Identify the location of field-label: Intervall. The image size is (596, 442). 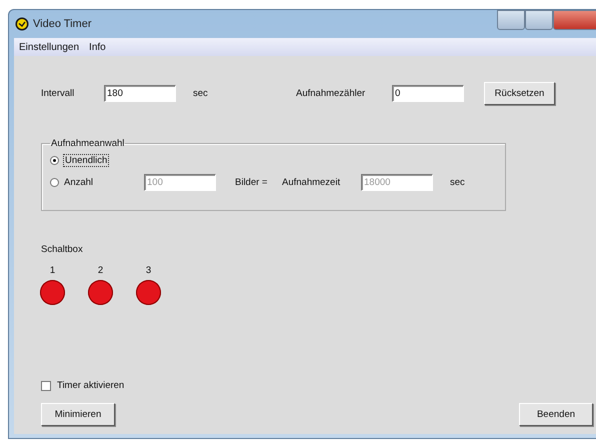
(58, 93).